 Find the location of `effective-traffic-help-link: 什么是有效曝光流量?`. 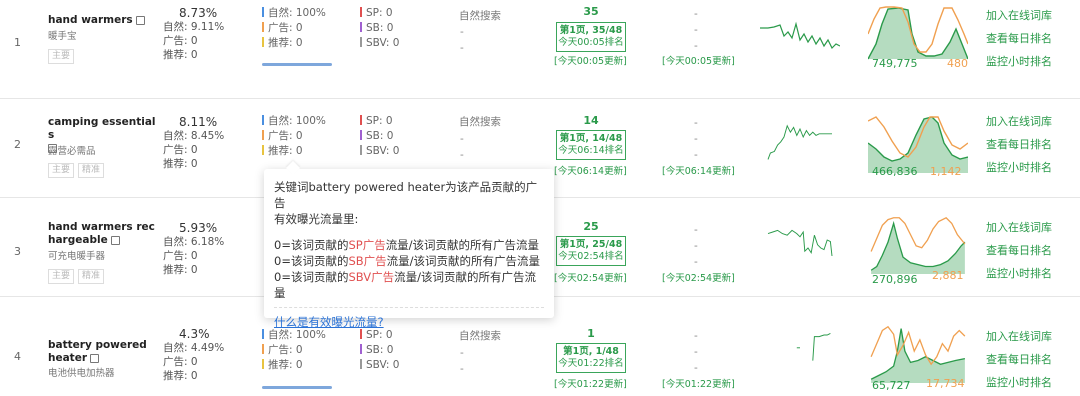

effective-traffic-help-link: 什么是有效曝光流量? is located at coordinates (329, 322).